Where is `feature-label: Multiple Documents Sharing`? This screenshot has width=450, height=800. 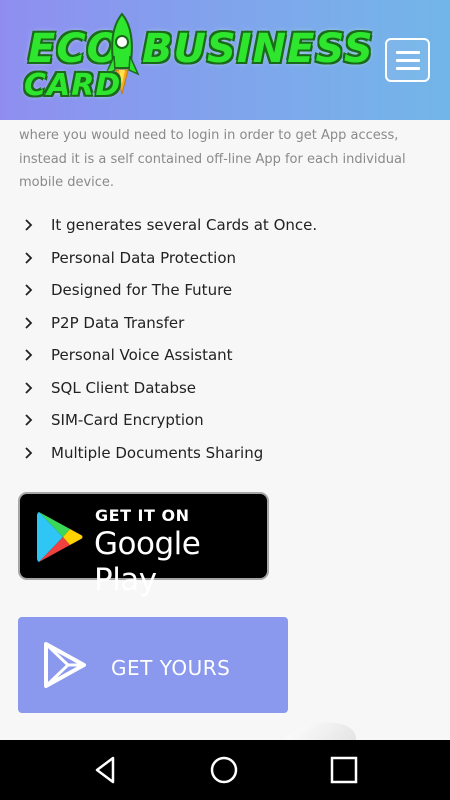 feature-label: Multiple Documents Sharing is located at coordinates (157, 452).